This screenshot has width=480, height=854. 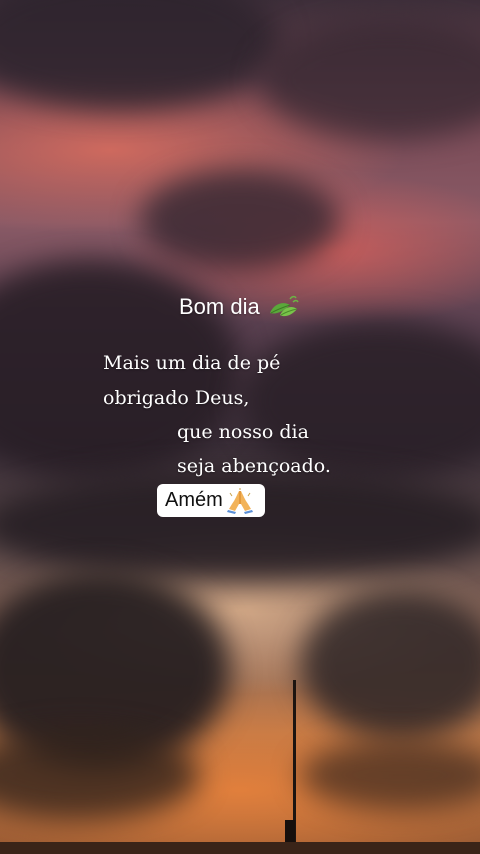 I want to click on leaf-icon, so click(x=283, y=307).